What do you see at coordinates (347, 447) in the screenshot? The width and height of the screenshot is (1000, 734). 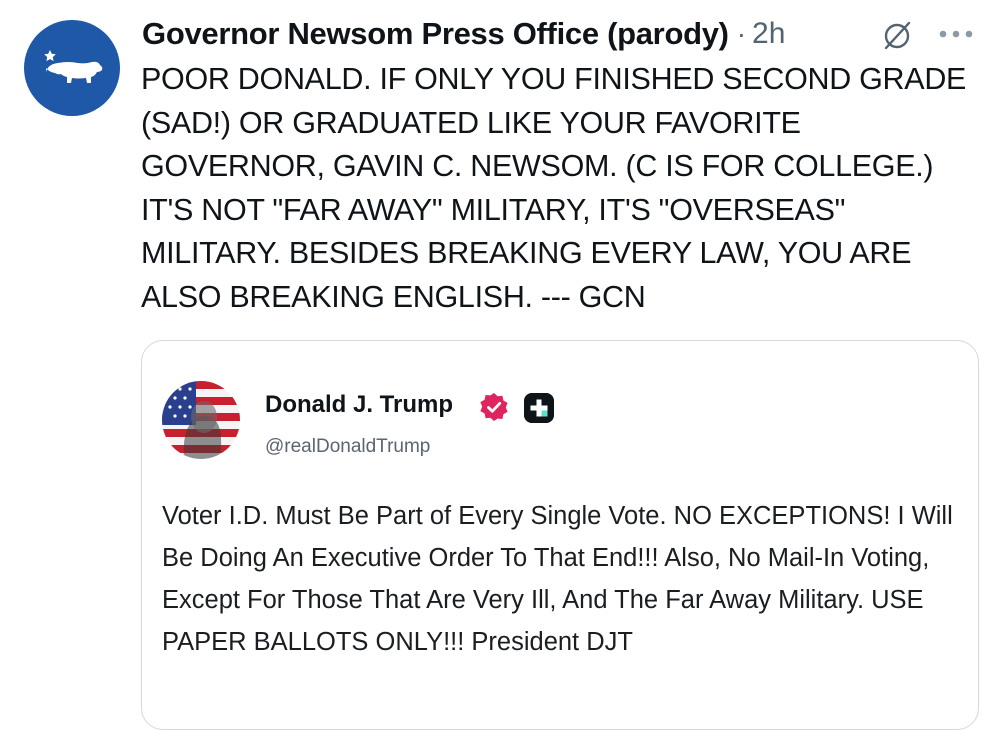 I see `quoted-author-handle: @realDonaldTrump` at bounding box center [347, 447].